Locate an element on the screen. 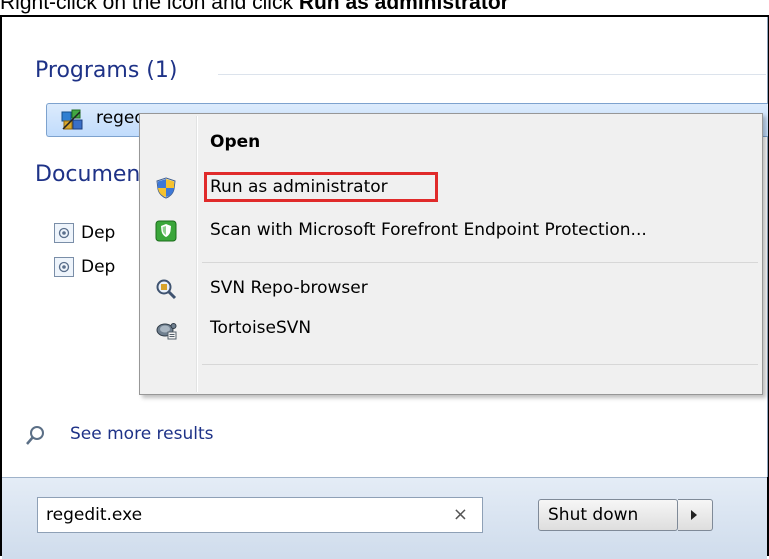 The width and height of the screenshot is (769, 559). svn-repo-browser-icon is located at coordinates (166, 289).